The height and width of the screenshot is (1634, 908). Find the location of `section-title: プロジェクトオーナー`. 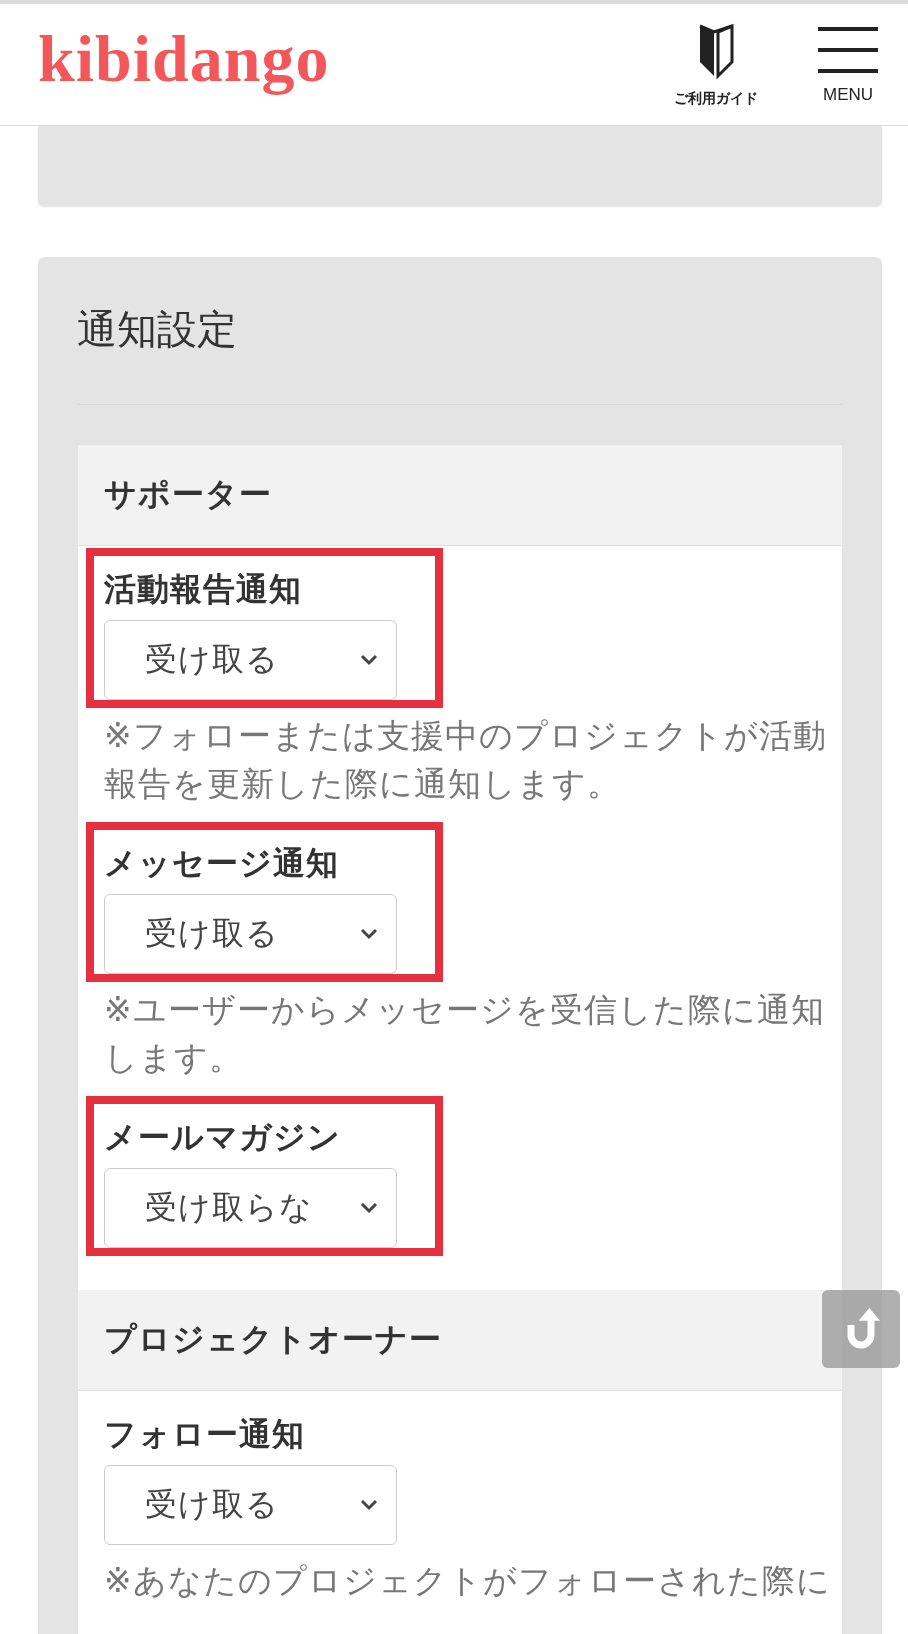

section-title: プロジェクトオーナー is located at coordinates (273, 1339).